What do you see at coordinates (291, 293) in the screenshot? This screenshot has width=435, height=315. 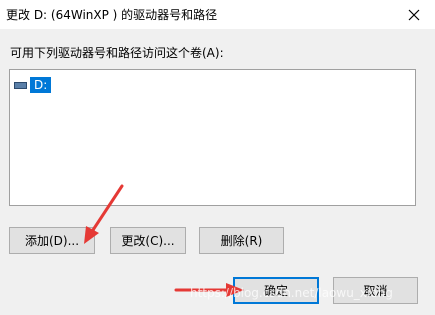 I see `watermark: https://blog.csdn.net/laowu_xiong` at bounding box center [291, 293].